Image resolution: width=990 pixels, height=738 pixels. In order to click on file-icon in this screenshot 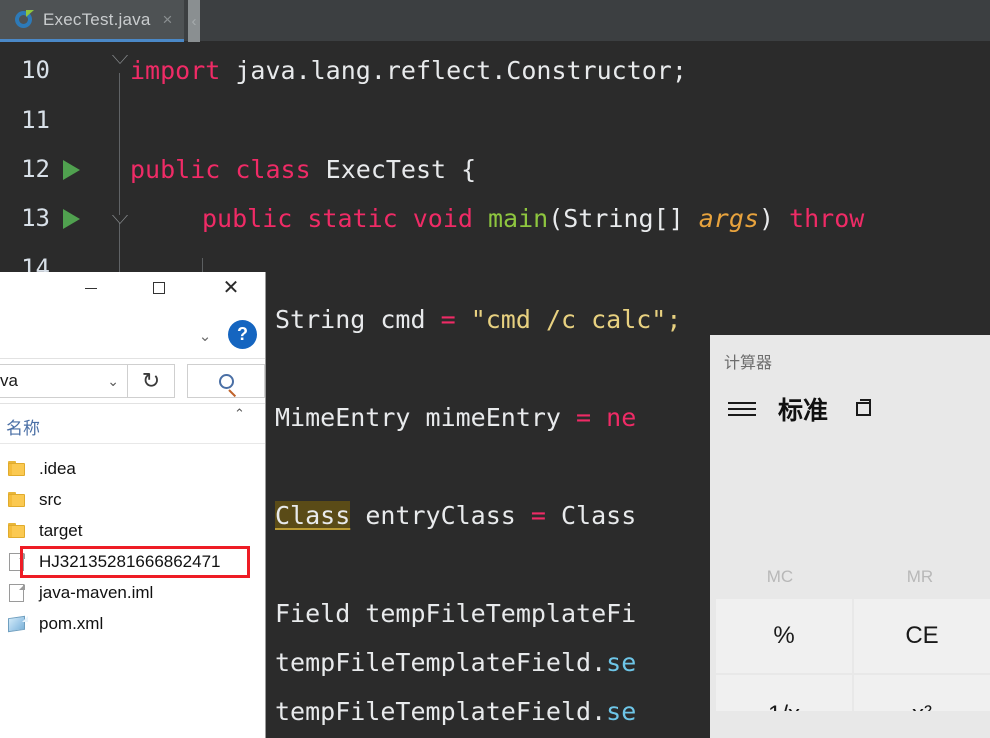, I will do `click(18, 562)`.